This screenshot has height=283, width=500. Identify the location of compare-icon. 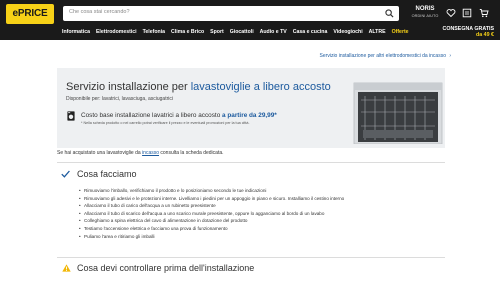
(467, 13).